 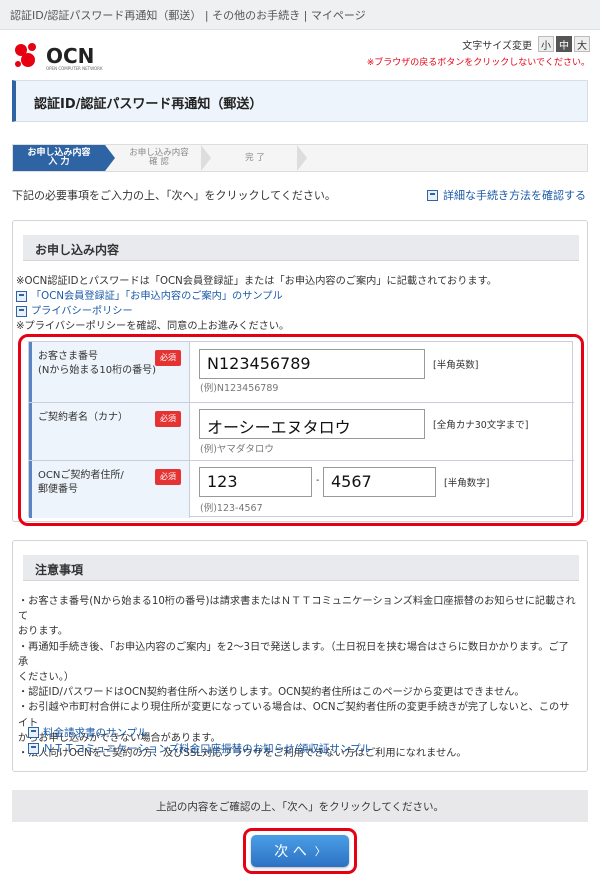 I want to click on step-confirm-line2: 確 認, so click(x=159, y=162).